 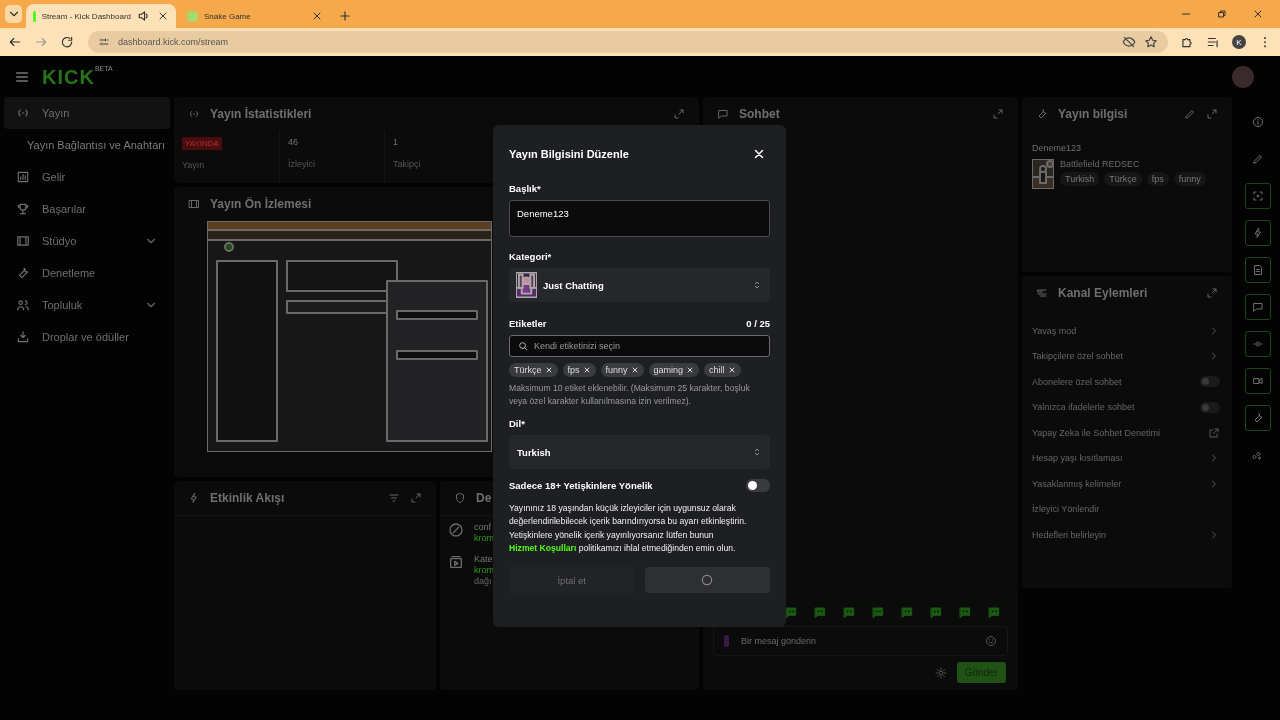 What do you see at coordinates (23, 305) in the screenshot?
I see `people-icon` at bounding box center [23, 305].